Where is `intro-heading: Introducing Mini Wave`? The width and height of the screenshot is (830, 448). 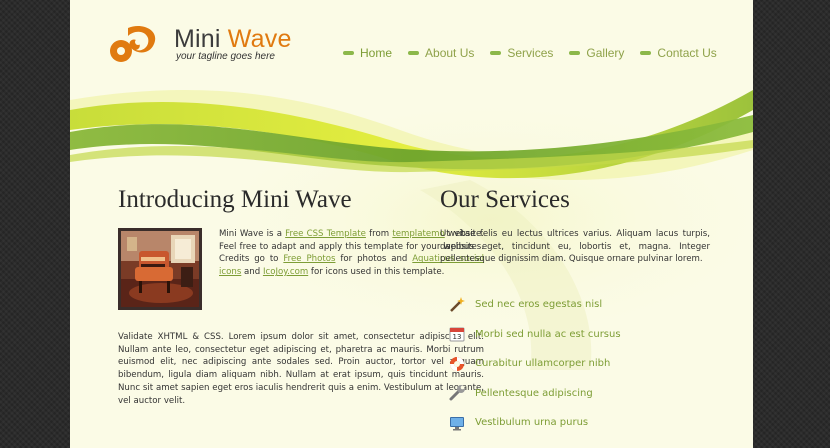 intro-heading: Introducing Mini Wave is located at coordinates (235, 199).